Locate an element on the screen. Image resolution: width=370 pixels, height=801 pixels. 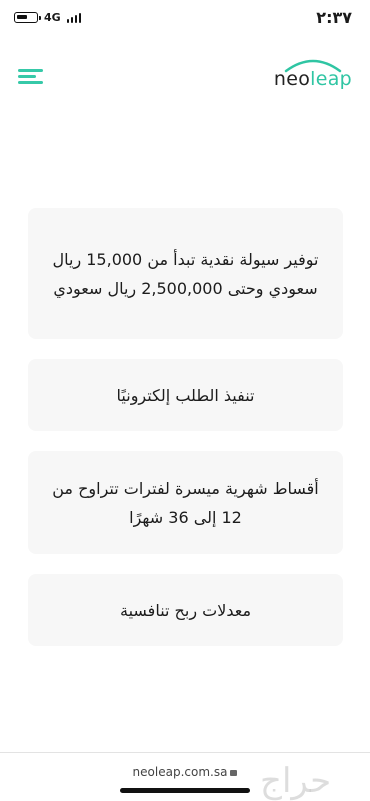
feature-card-profit-rates: معدلات ربح تنافسية is located at coordinates (185, 610).